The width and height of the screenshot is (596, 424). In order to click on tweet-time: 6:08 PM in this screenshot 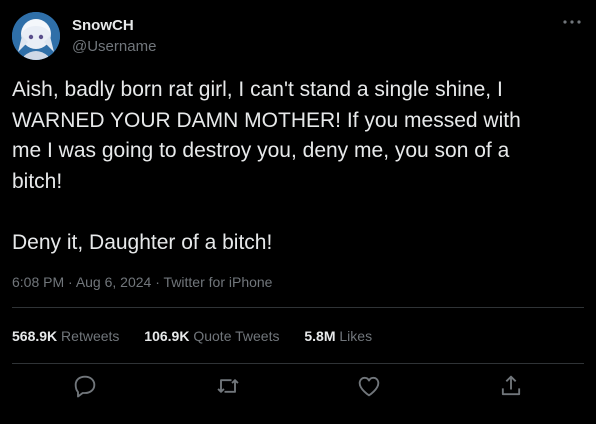, I will do `click(38, 282)`.